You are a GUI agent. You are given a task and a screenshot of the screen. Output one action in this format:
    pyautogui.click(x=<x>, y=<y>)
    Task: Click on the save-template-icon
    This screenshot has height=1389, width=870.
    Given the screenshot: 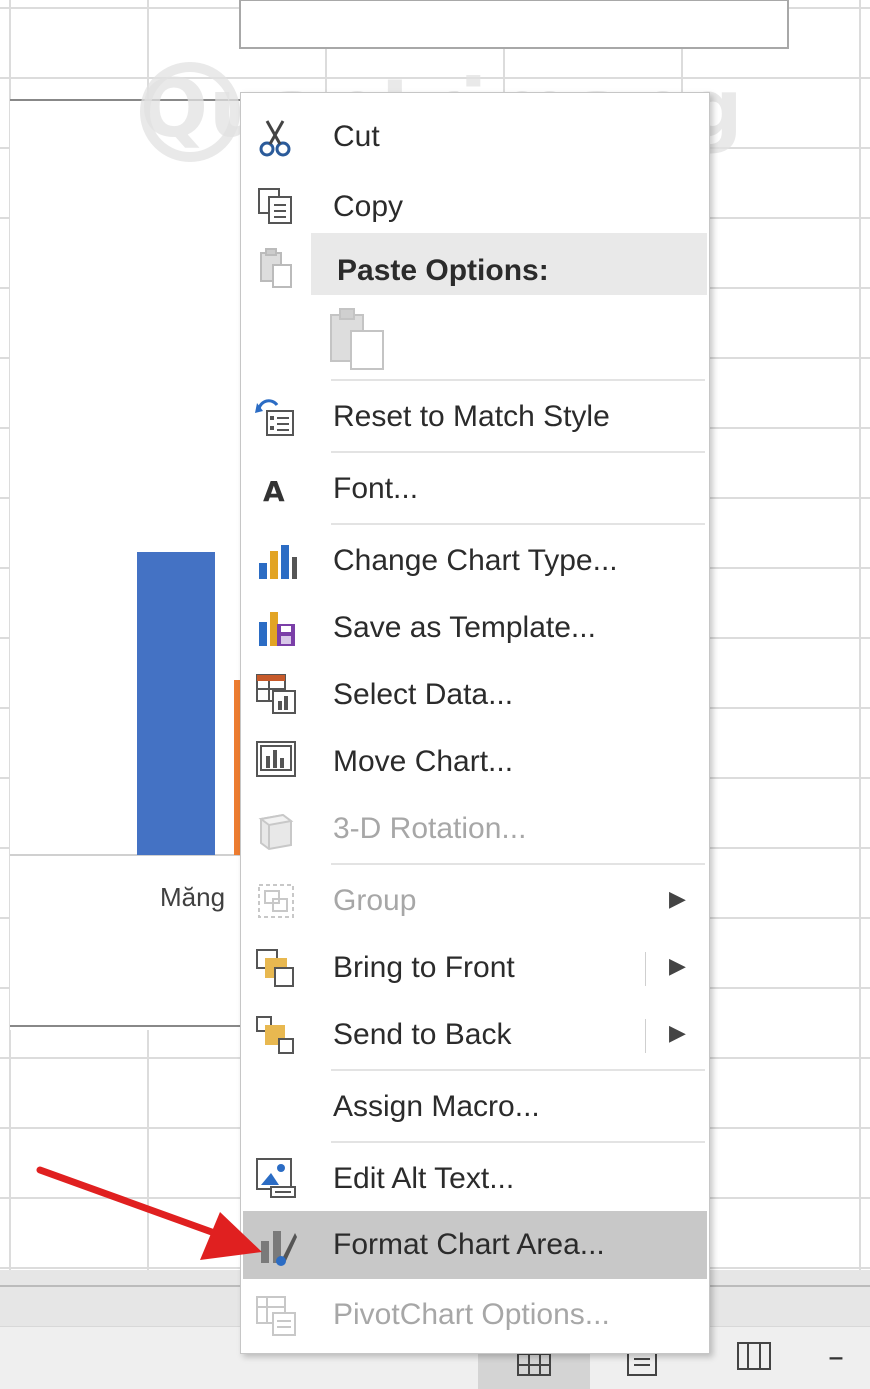 What is the action you would take?
    pyautogui.click(x=276, y=629)
    